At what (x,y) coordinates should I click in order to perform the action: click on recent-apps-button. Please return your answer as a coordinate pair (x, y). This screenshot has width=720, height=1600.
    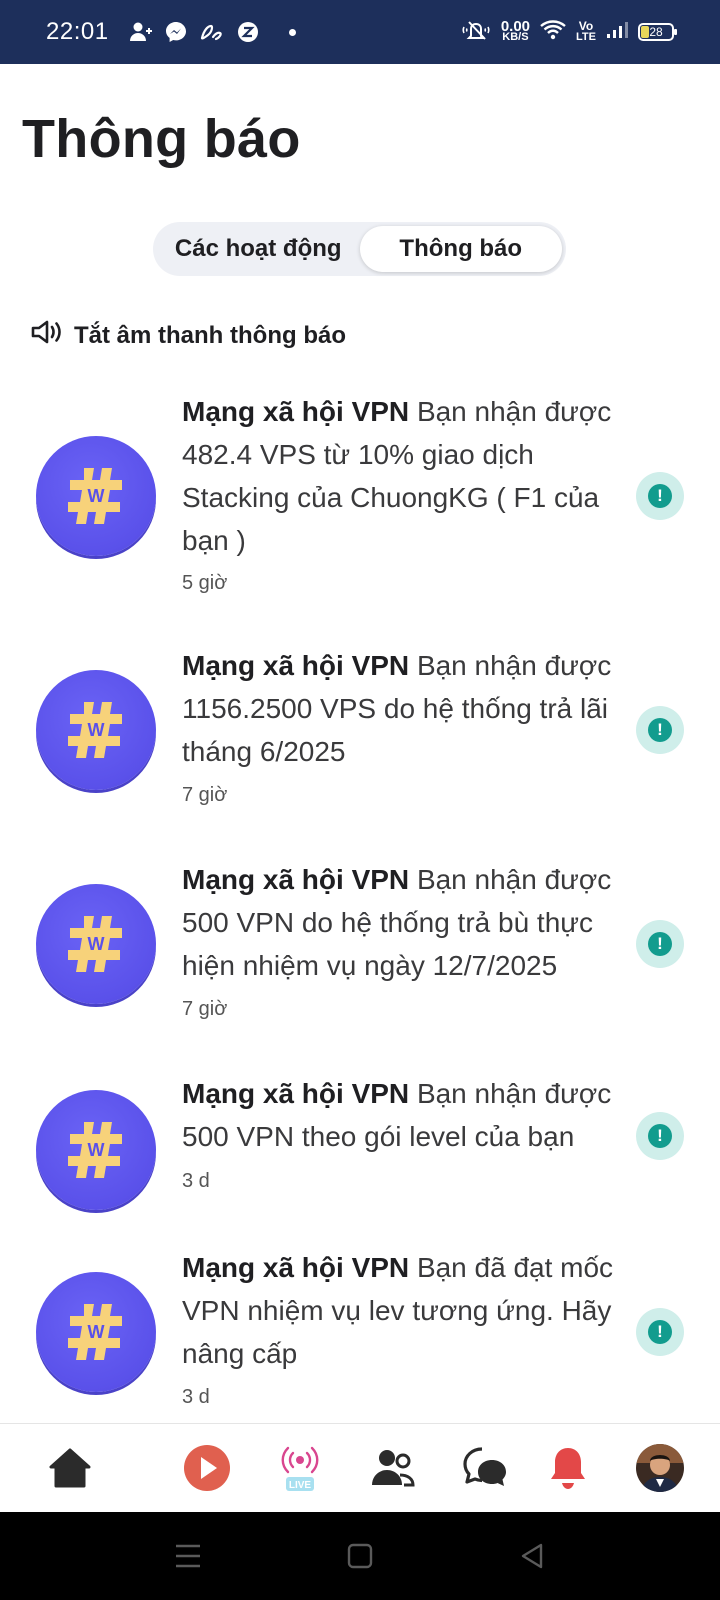
    Looking at the image, I should click on (188, 1556).